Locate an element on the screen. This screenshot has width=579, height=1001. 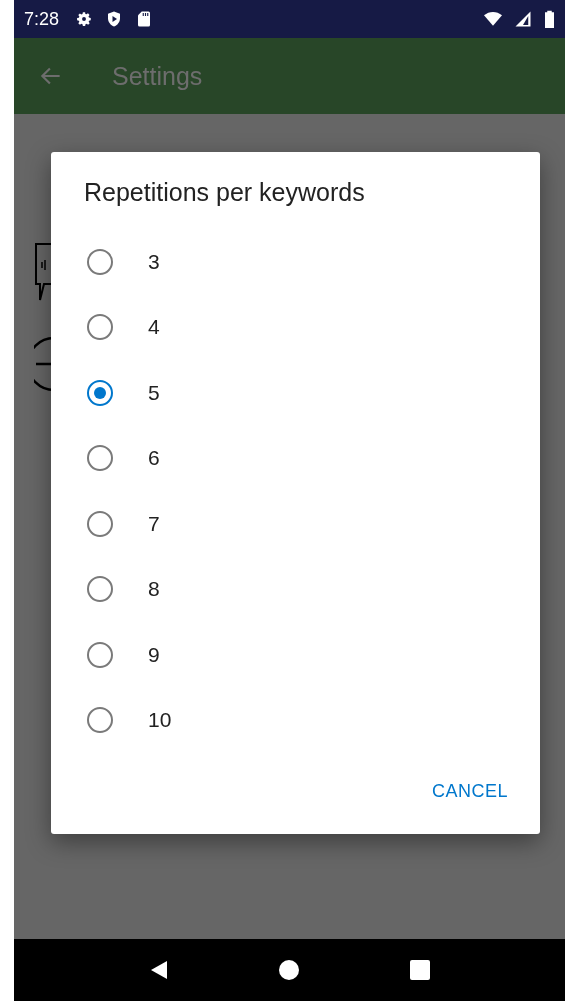
option-label: 7 is located at coordinates (154, 523).